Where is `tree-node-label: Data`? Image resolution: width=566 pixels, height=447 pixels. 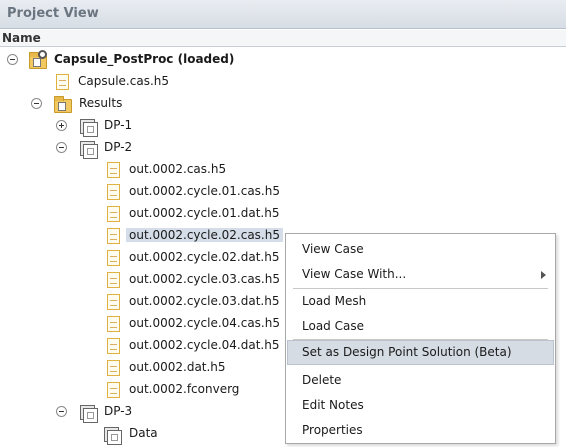 tree-node-label: Data is located at coordinates (143, 433).